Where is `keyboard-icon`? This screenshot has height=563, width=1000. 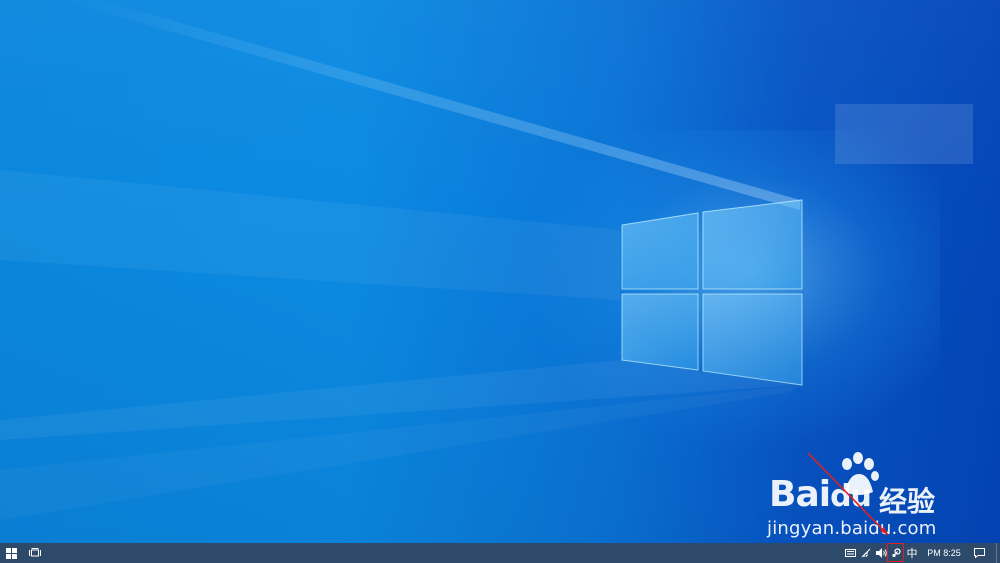
keyboard-icon is located at coordinates (850, 553).